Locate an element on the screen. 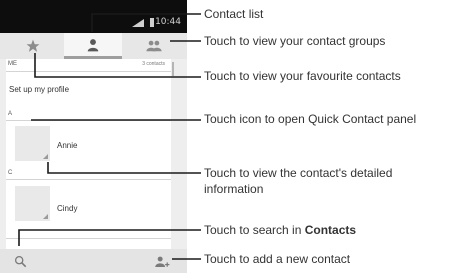  battery-icon is located at coordinates (152, 22).